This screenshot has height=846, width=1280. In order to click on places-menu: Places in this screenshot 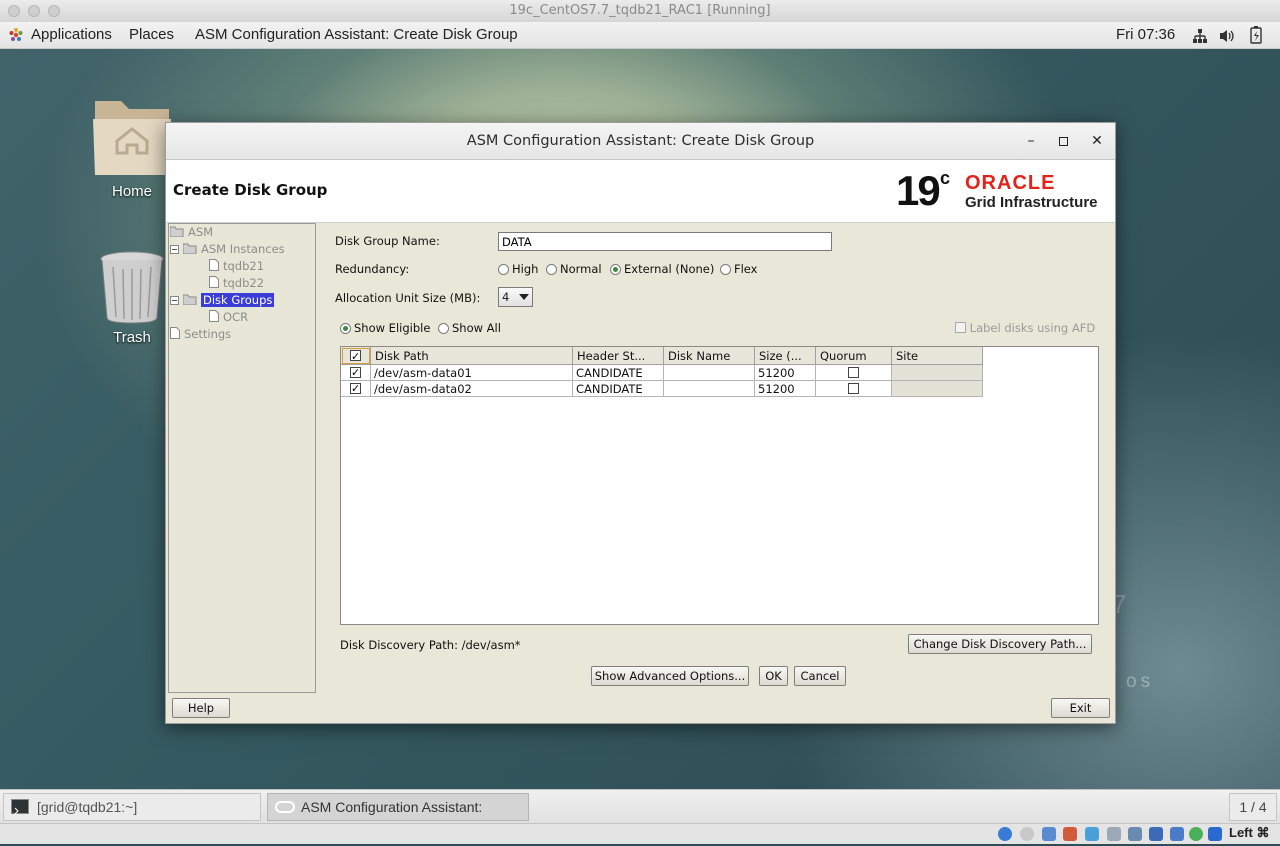, I will do `click(151, 35)`.